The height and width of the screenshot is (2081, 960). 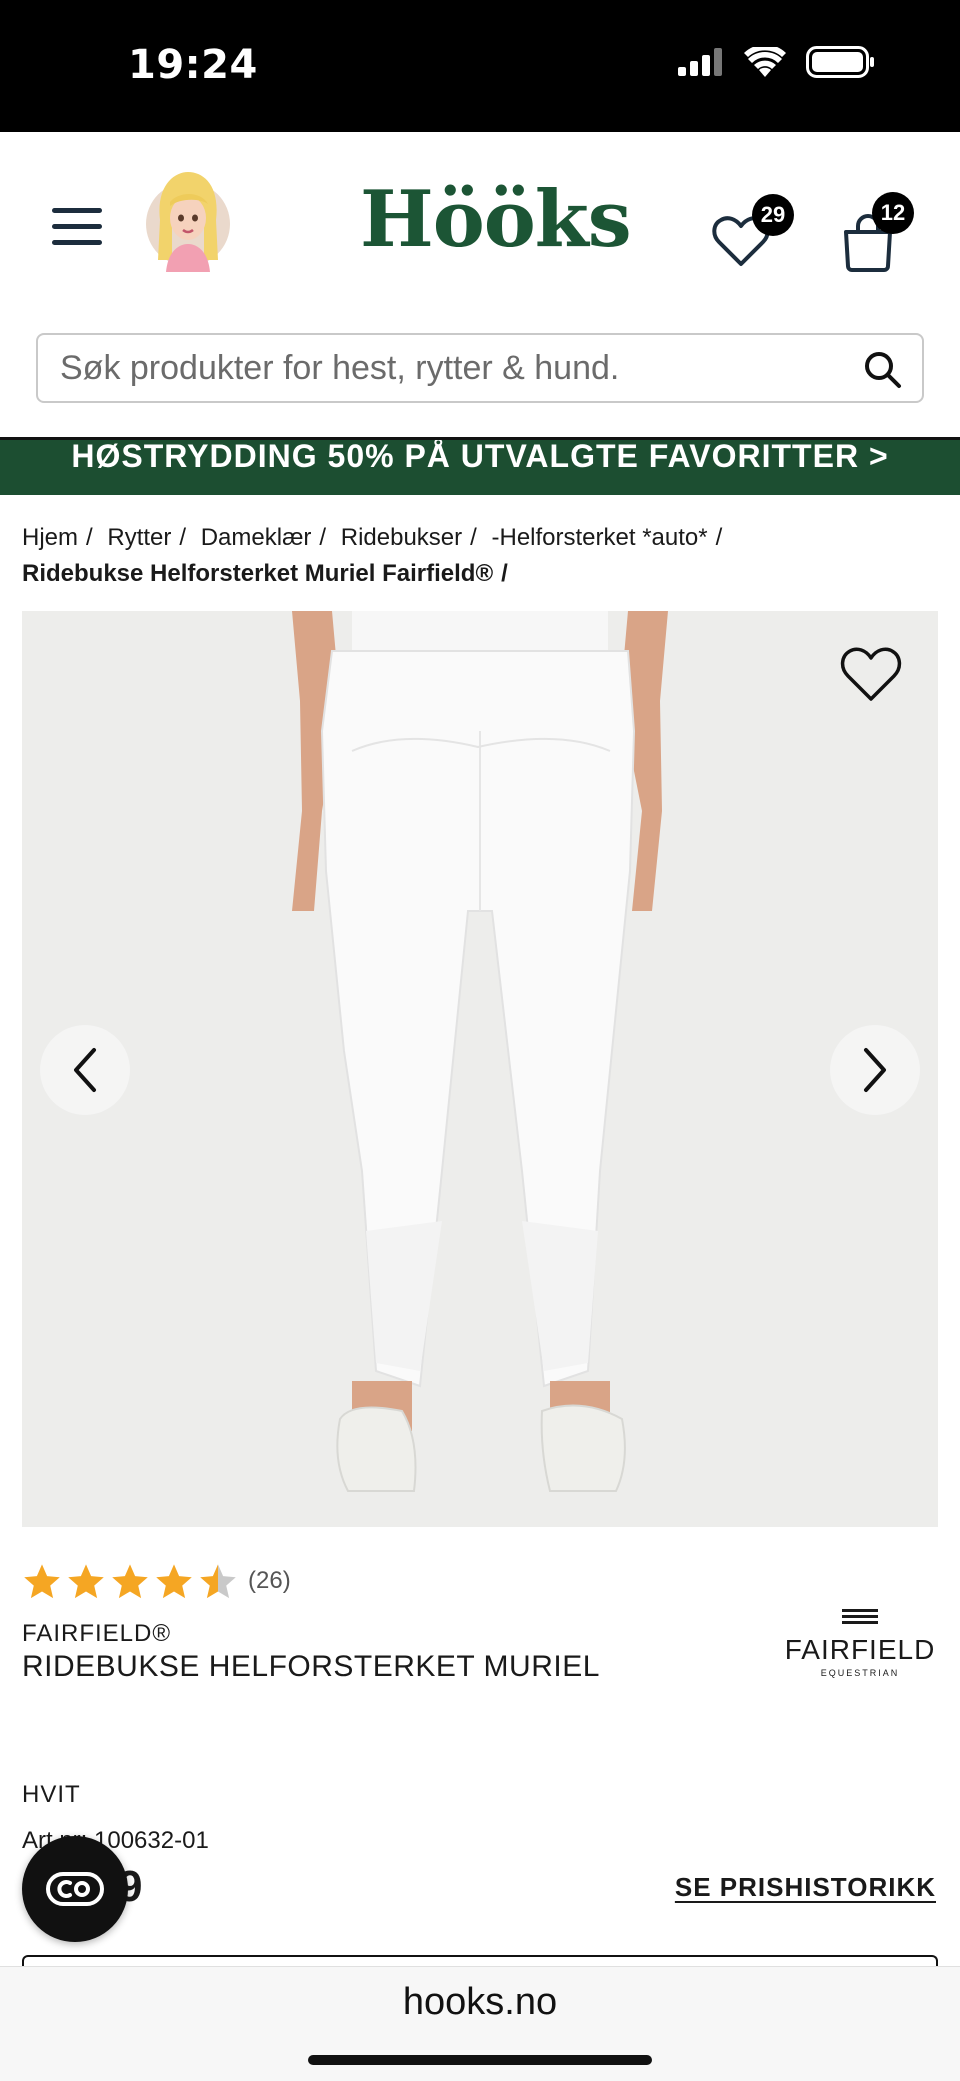 I want to click on wifi-icon, so click(x=765, y=62).